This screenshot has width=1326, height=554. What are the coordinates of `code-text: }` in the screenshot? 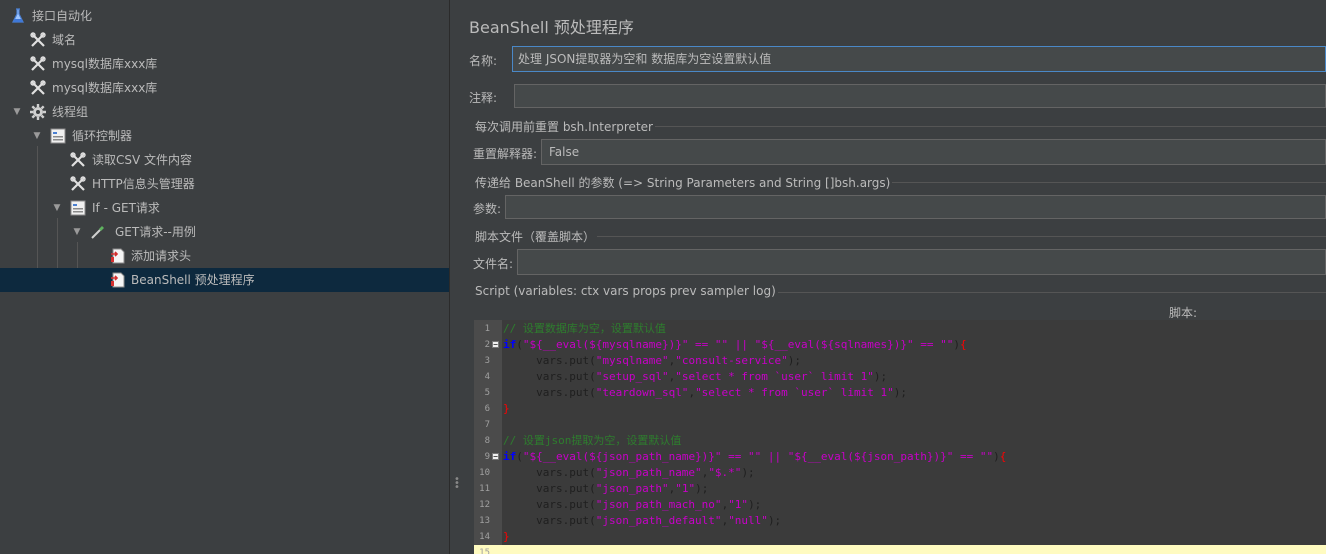 It's located at (506, 537).